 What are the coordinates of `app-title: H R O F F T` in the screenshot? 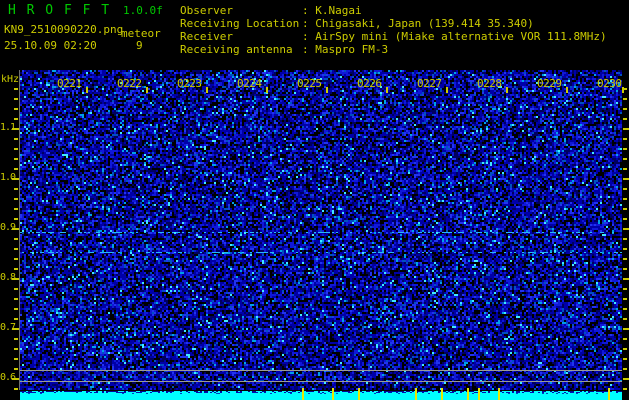 It's located at (59, 10).